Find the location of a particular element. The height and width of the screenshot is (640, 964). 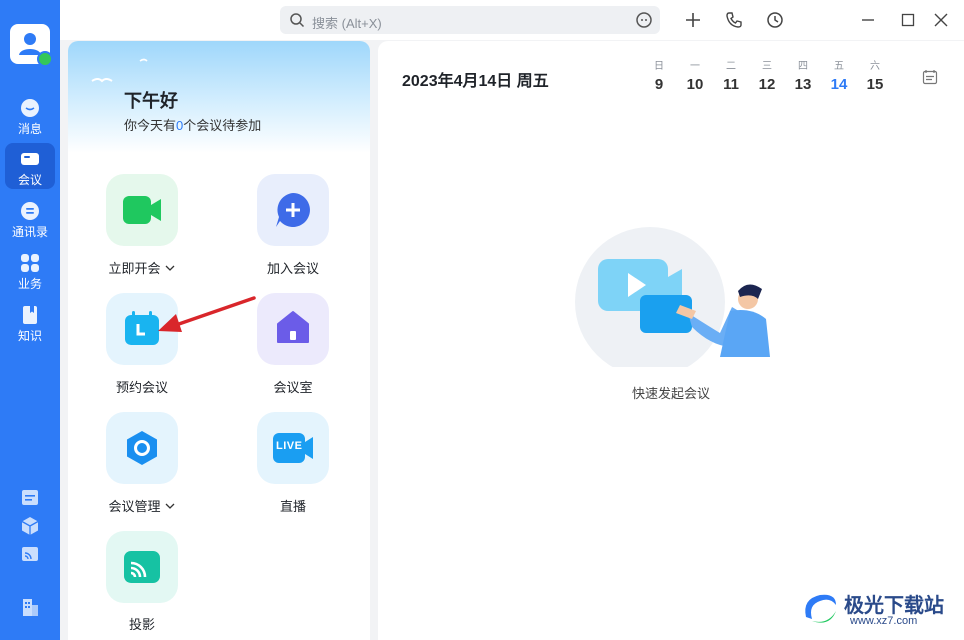

meeting-count-text: 你今天有0个会议待参加 is located at coordinates (192, 124).